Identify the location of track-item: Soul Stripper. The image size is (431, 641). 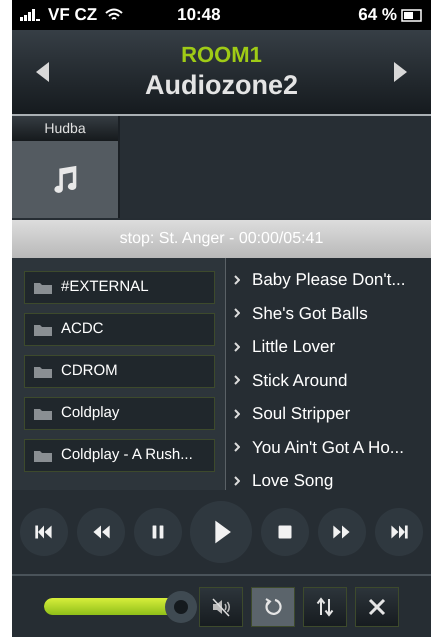
(332, 413).